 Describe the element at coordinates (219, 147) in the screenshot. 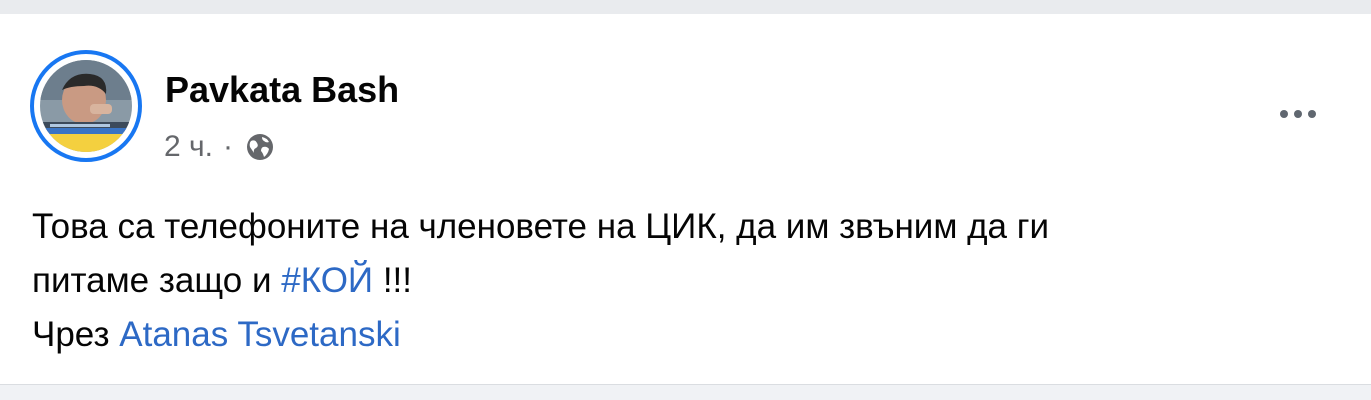

I see `post-meta: 2 ч. ·` at that location.